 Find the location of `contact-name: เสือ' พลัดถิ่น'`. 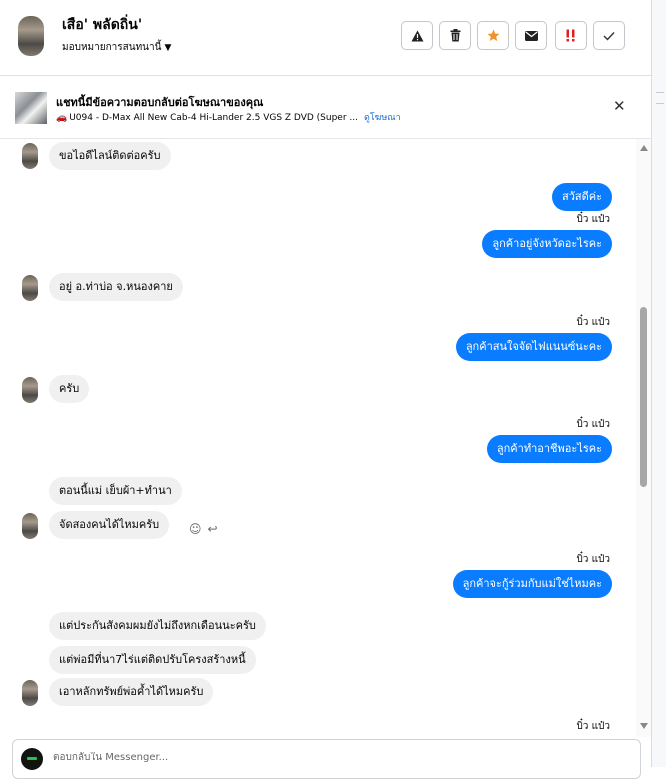

contact-name: เสือ' พลัดถิ่น' is located at coordinates (102, 25).